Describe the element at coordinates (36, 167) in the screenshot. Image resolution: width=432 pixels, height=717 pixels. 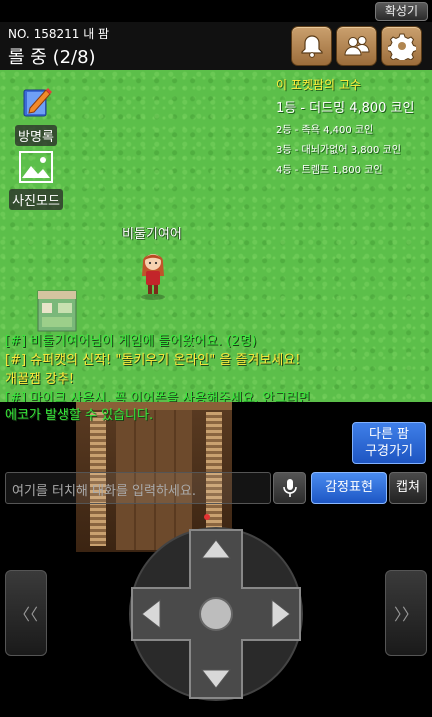
I see `photo-icon` at that location.